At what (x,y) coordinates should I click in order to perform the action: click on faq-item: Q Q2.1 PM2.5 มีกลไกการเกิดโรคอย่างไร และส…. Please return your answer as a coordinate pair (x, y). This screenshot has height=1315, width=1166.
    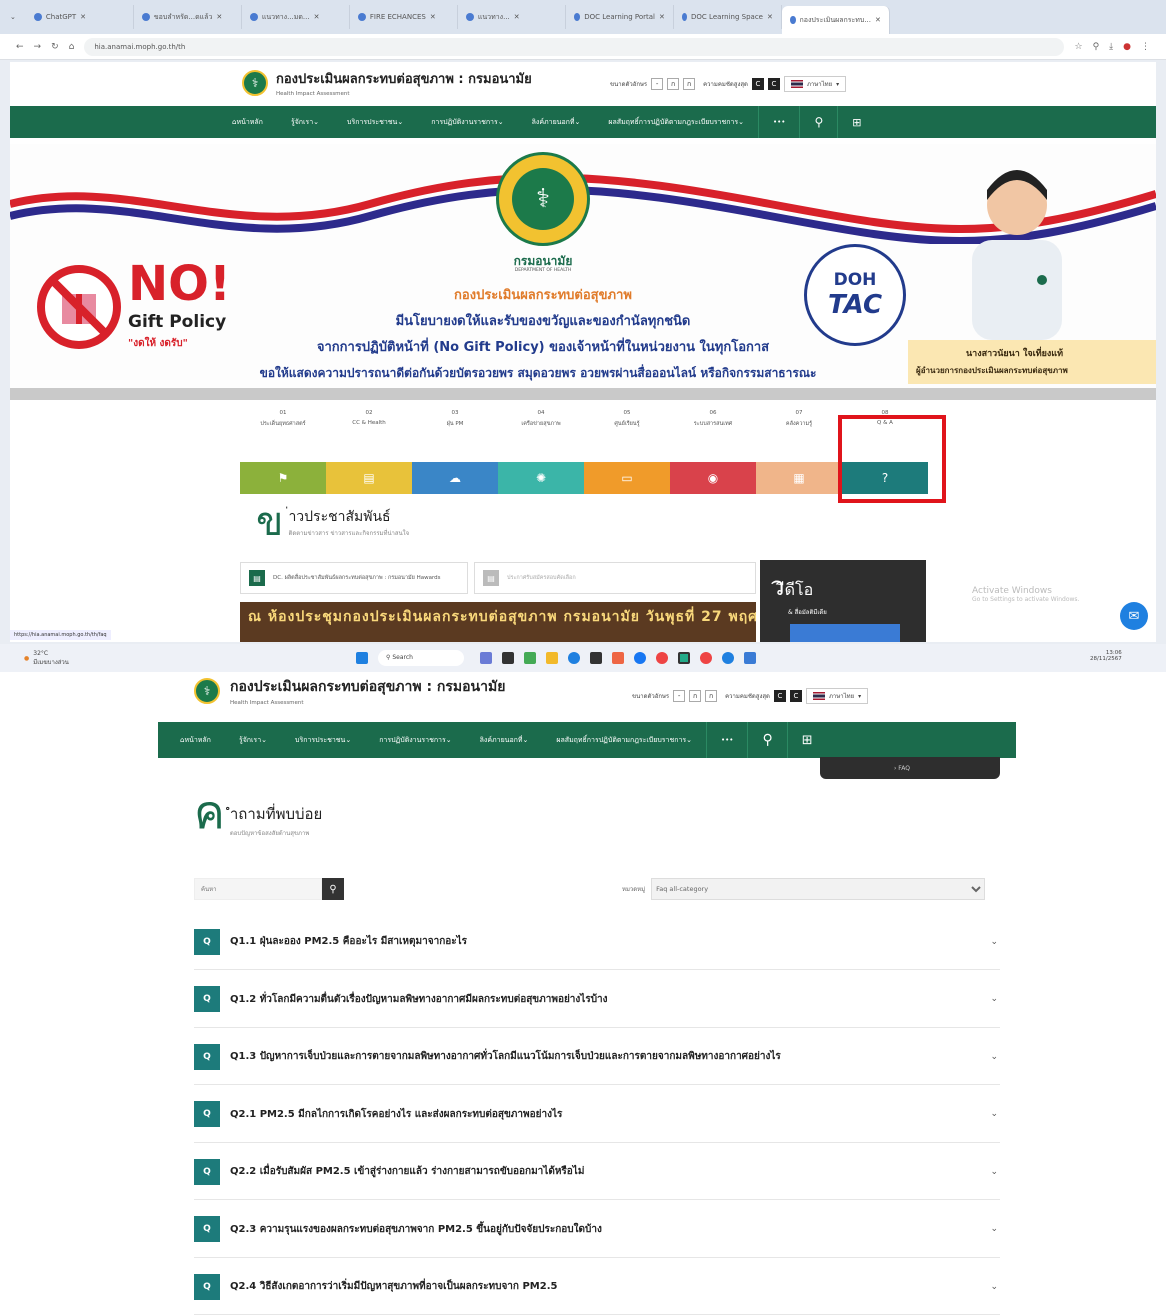
    Looking at the image, I should click on (597, 1115).